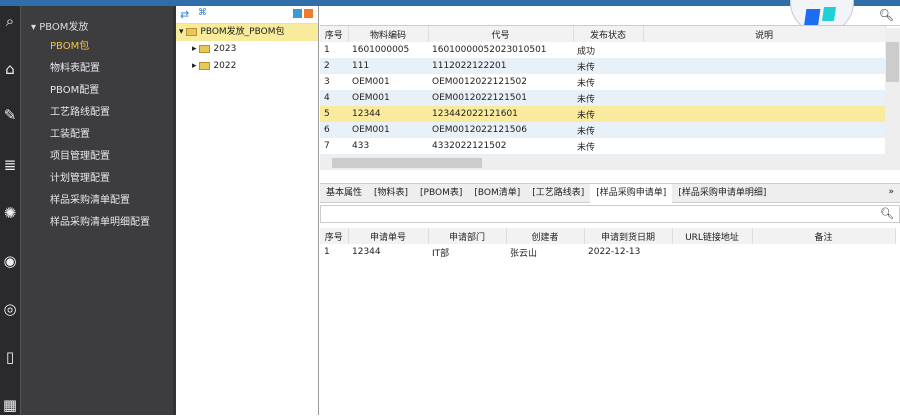  What do you see at coordinates (97, 47) in the screenshot?
I see `sidebar-item: PBOM包` at bounding box center [97, 47].